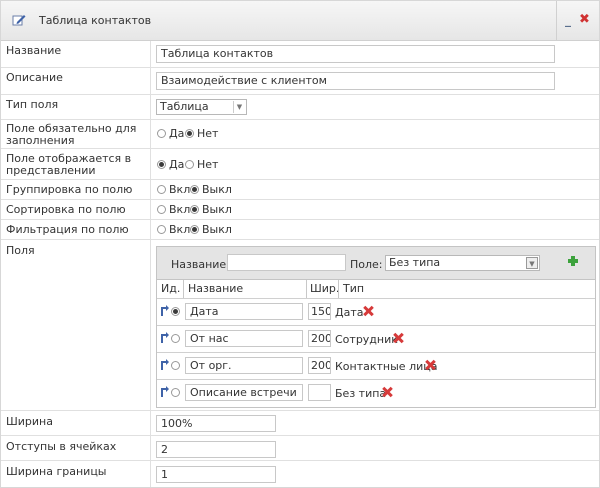 The height and width of the screenshot is (488, 600). Describe the element at coordinates (180, 209) in the screenshot. I see `sorting-on-label: Вкл` at that location.